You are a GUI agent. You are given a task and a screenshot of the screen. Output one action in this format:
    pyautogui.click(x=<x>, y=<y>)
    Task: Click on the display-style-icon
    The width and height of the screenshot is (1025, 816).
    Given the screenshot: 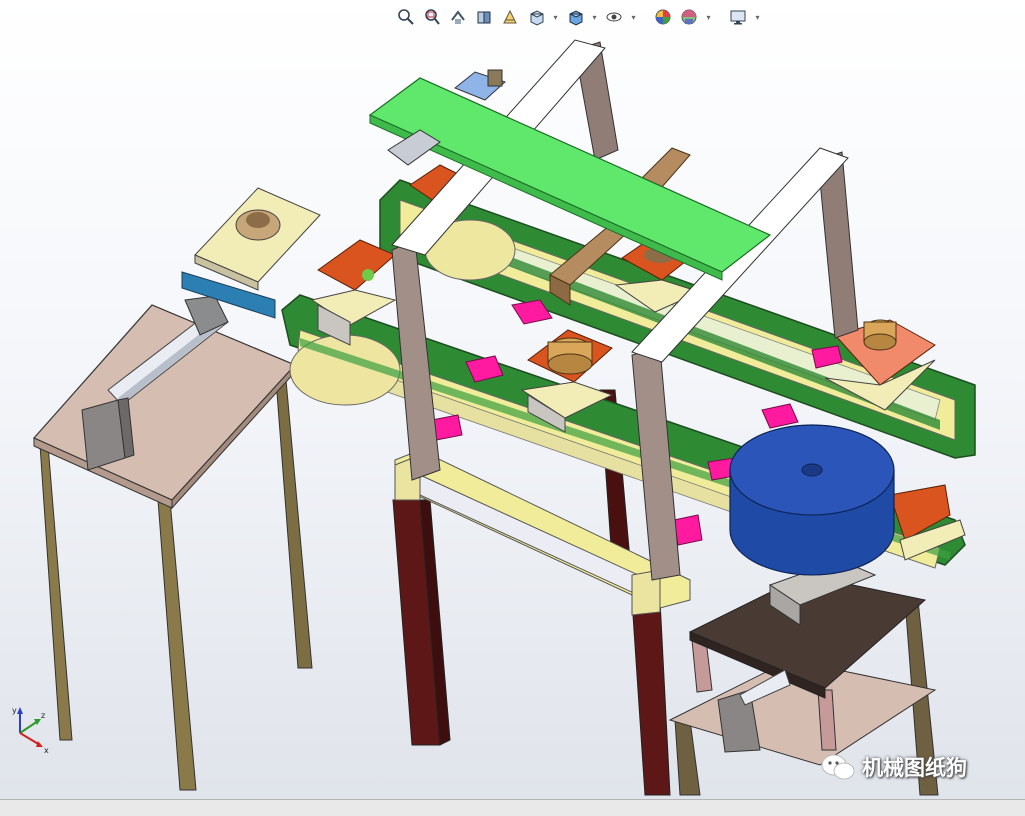 What is the action you would take?
    pyautogui.click(x=575, y=17)
    